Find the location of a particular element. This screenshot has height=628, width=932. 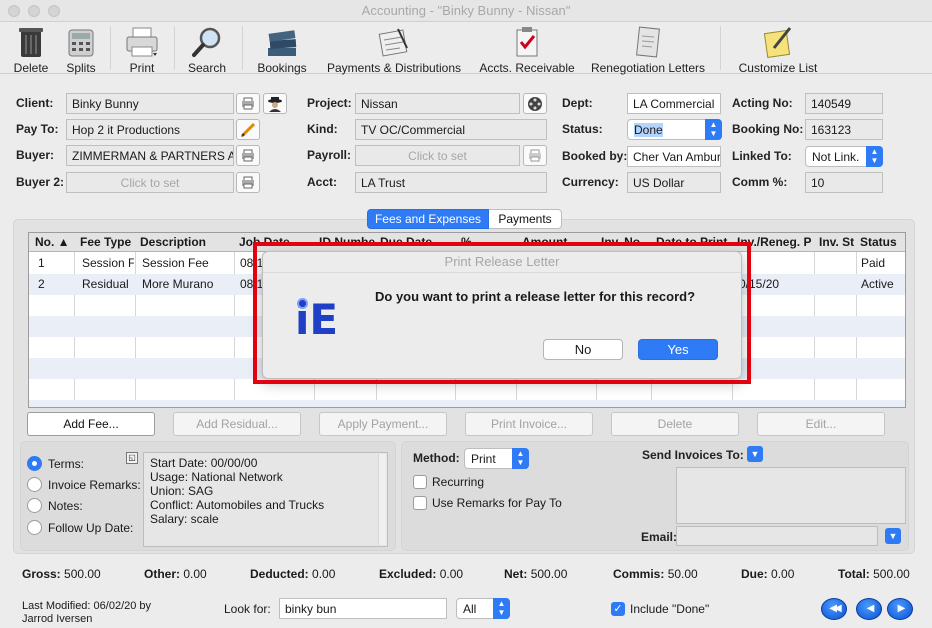

dept-field: LA Commercial is located at coordinates (674, 103).